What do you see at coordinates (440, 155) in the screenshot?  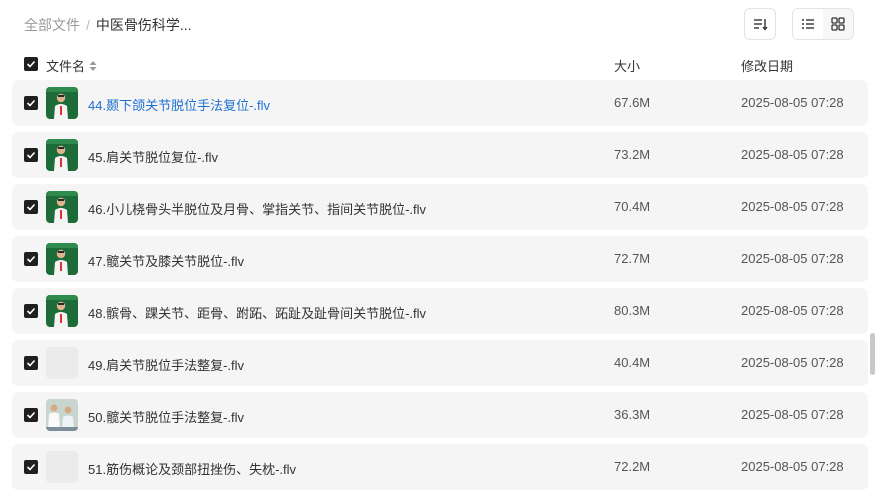 I see `file-row: 45.肩关节脱位复位-.flv 73.2M 2025-08-05 07:28` at bounding box center [440, 155].